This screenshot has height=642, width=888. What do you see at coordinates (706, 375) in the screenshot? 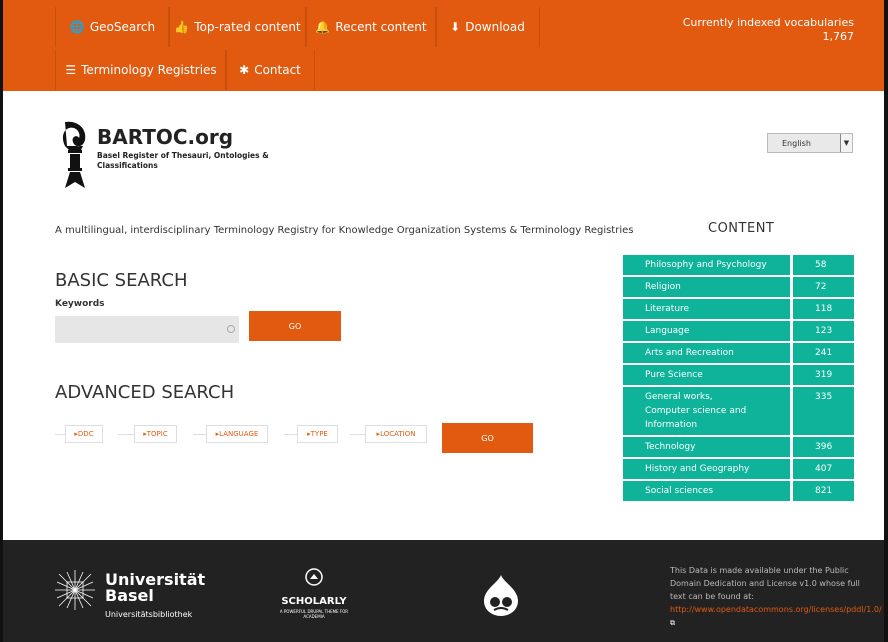
I see `content-name: Pure Science` at bounding box center [706, 375].